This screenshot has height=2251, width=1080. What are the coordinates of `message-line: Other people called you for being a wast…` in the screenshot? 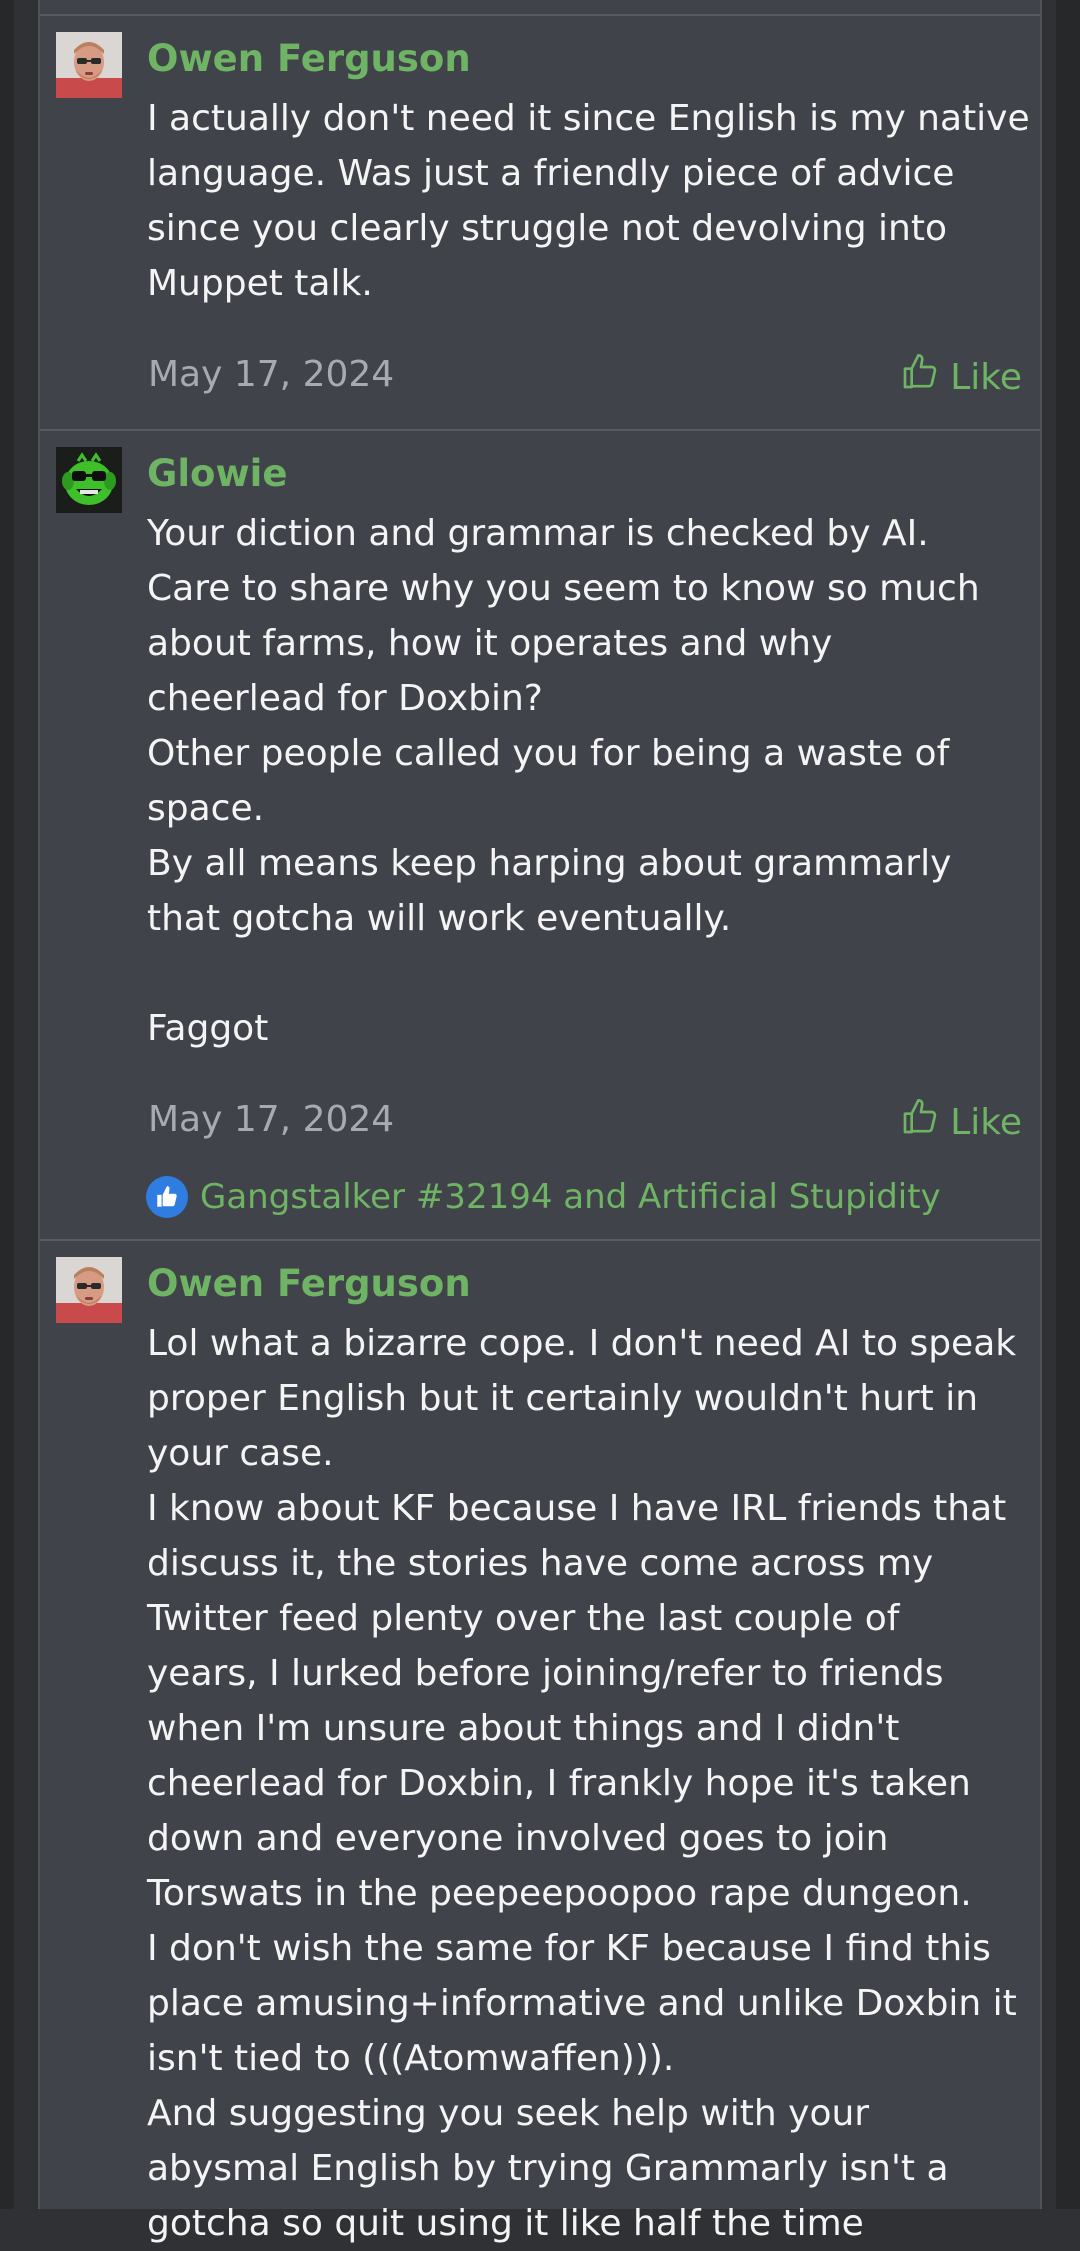 It's located at (548, 753).